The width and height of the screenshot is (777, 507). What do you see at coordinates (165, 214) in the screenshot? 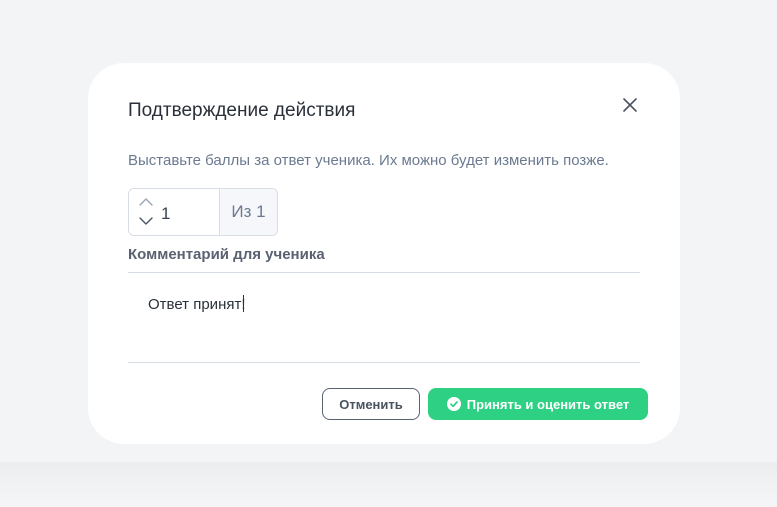
I see `score-input: 1` at bounding box center [165, 214].